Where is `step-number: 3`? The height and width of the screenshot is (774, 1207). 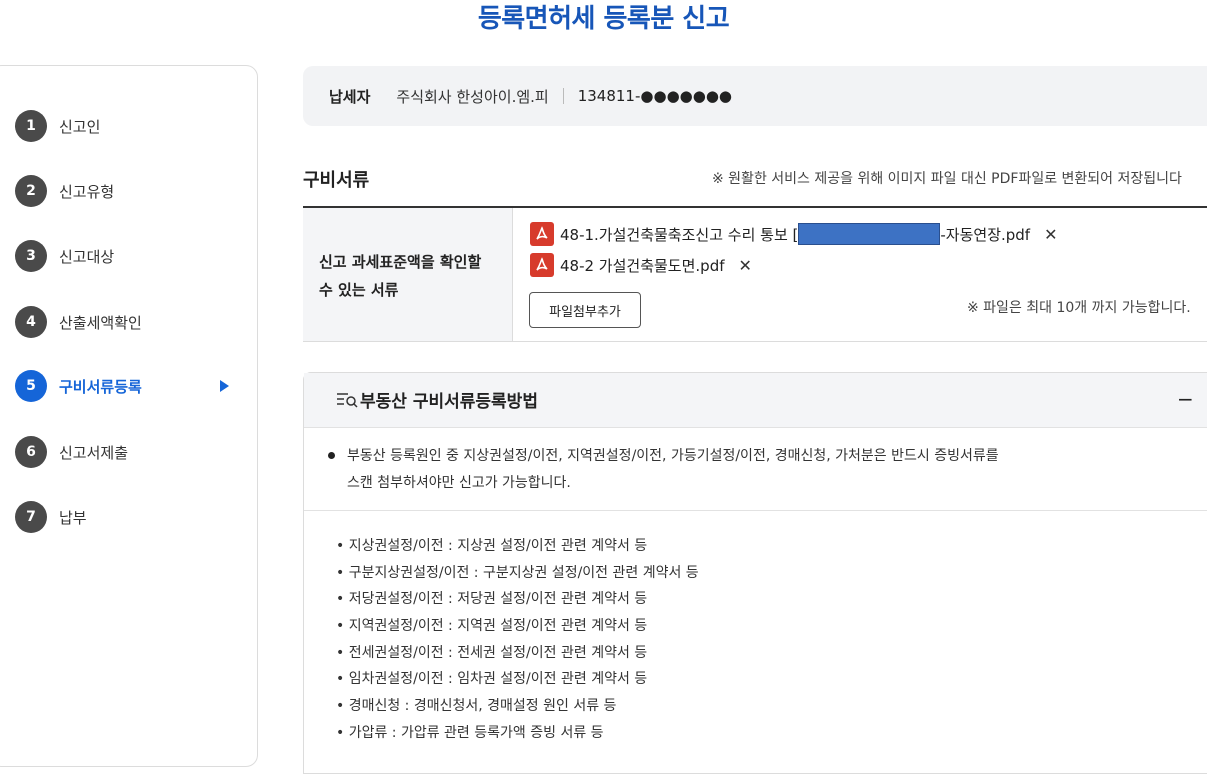
step-number: 3 is located at coordinates (31, 256).